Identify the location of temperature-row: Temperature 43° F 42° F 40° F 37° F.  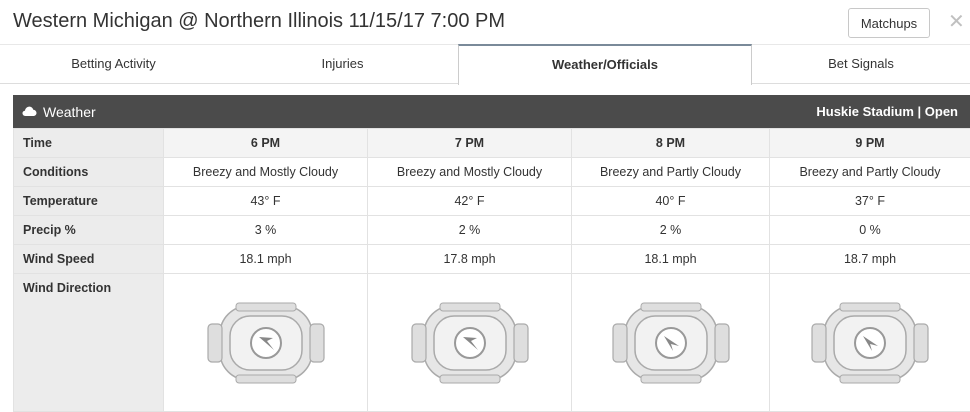
(492, 201).